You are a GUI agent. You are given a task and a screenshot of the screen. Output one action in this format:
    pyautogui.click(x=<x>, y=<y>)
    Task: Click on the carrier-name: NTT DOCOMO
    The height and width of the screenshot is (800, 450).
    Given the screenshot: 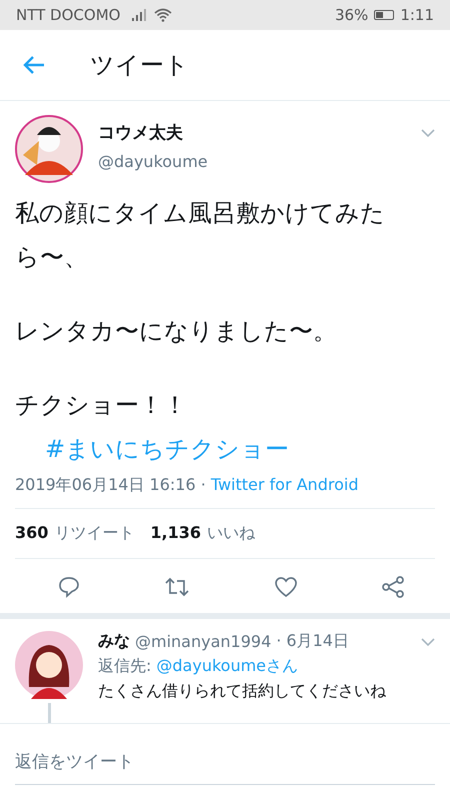 What is the action you would take?
    pyautogui.click(x=68, y=15)
    